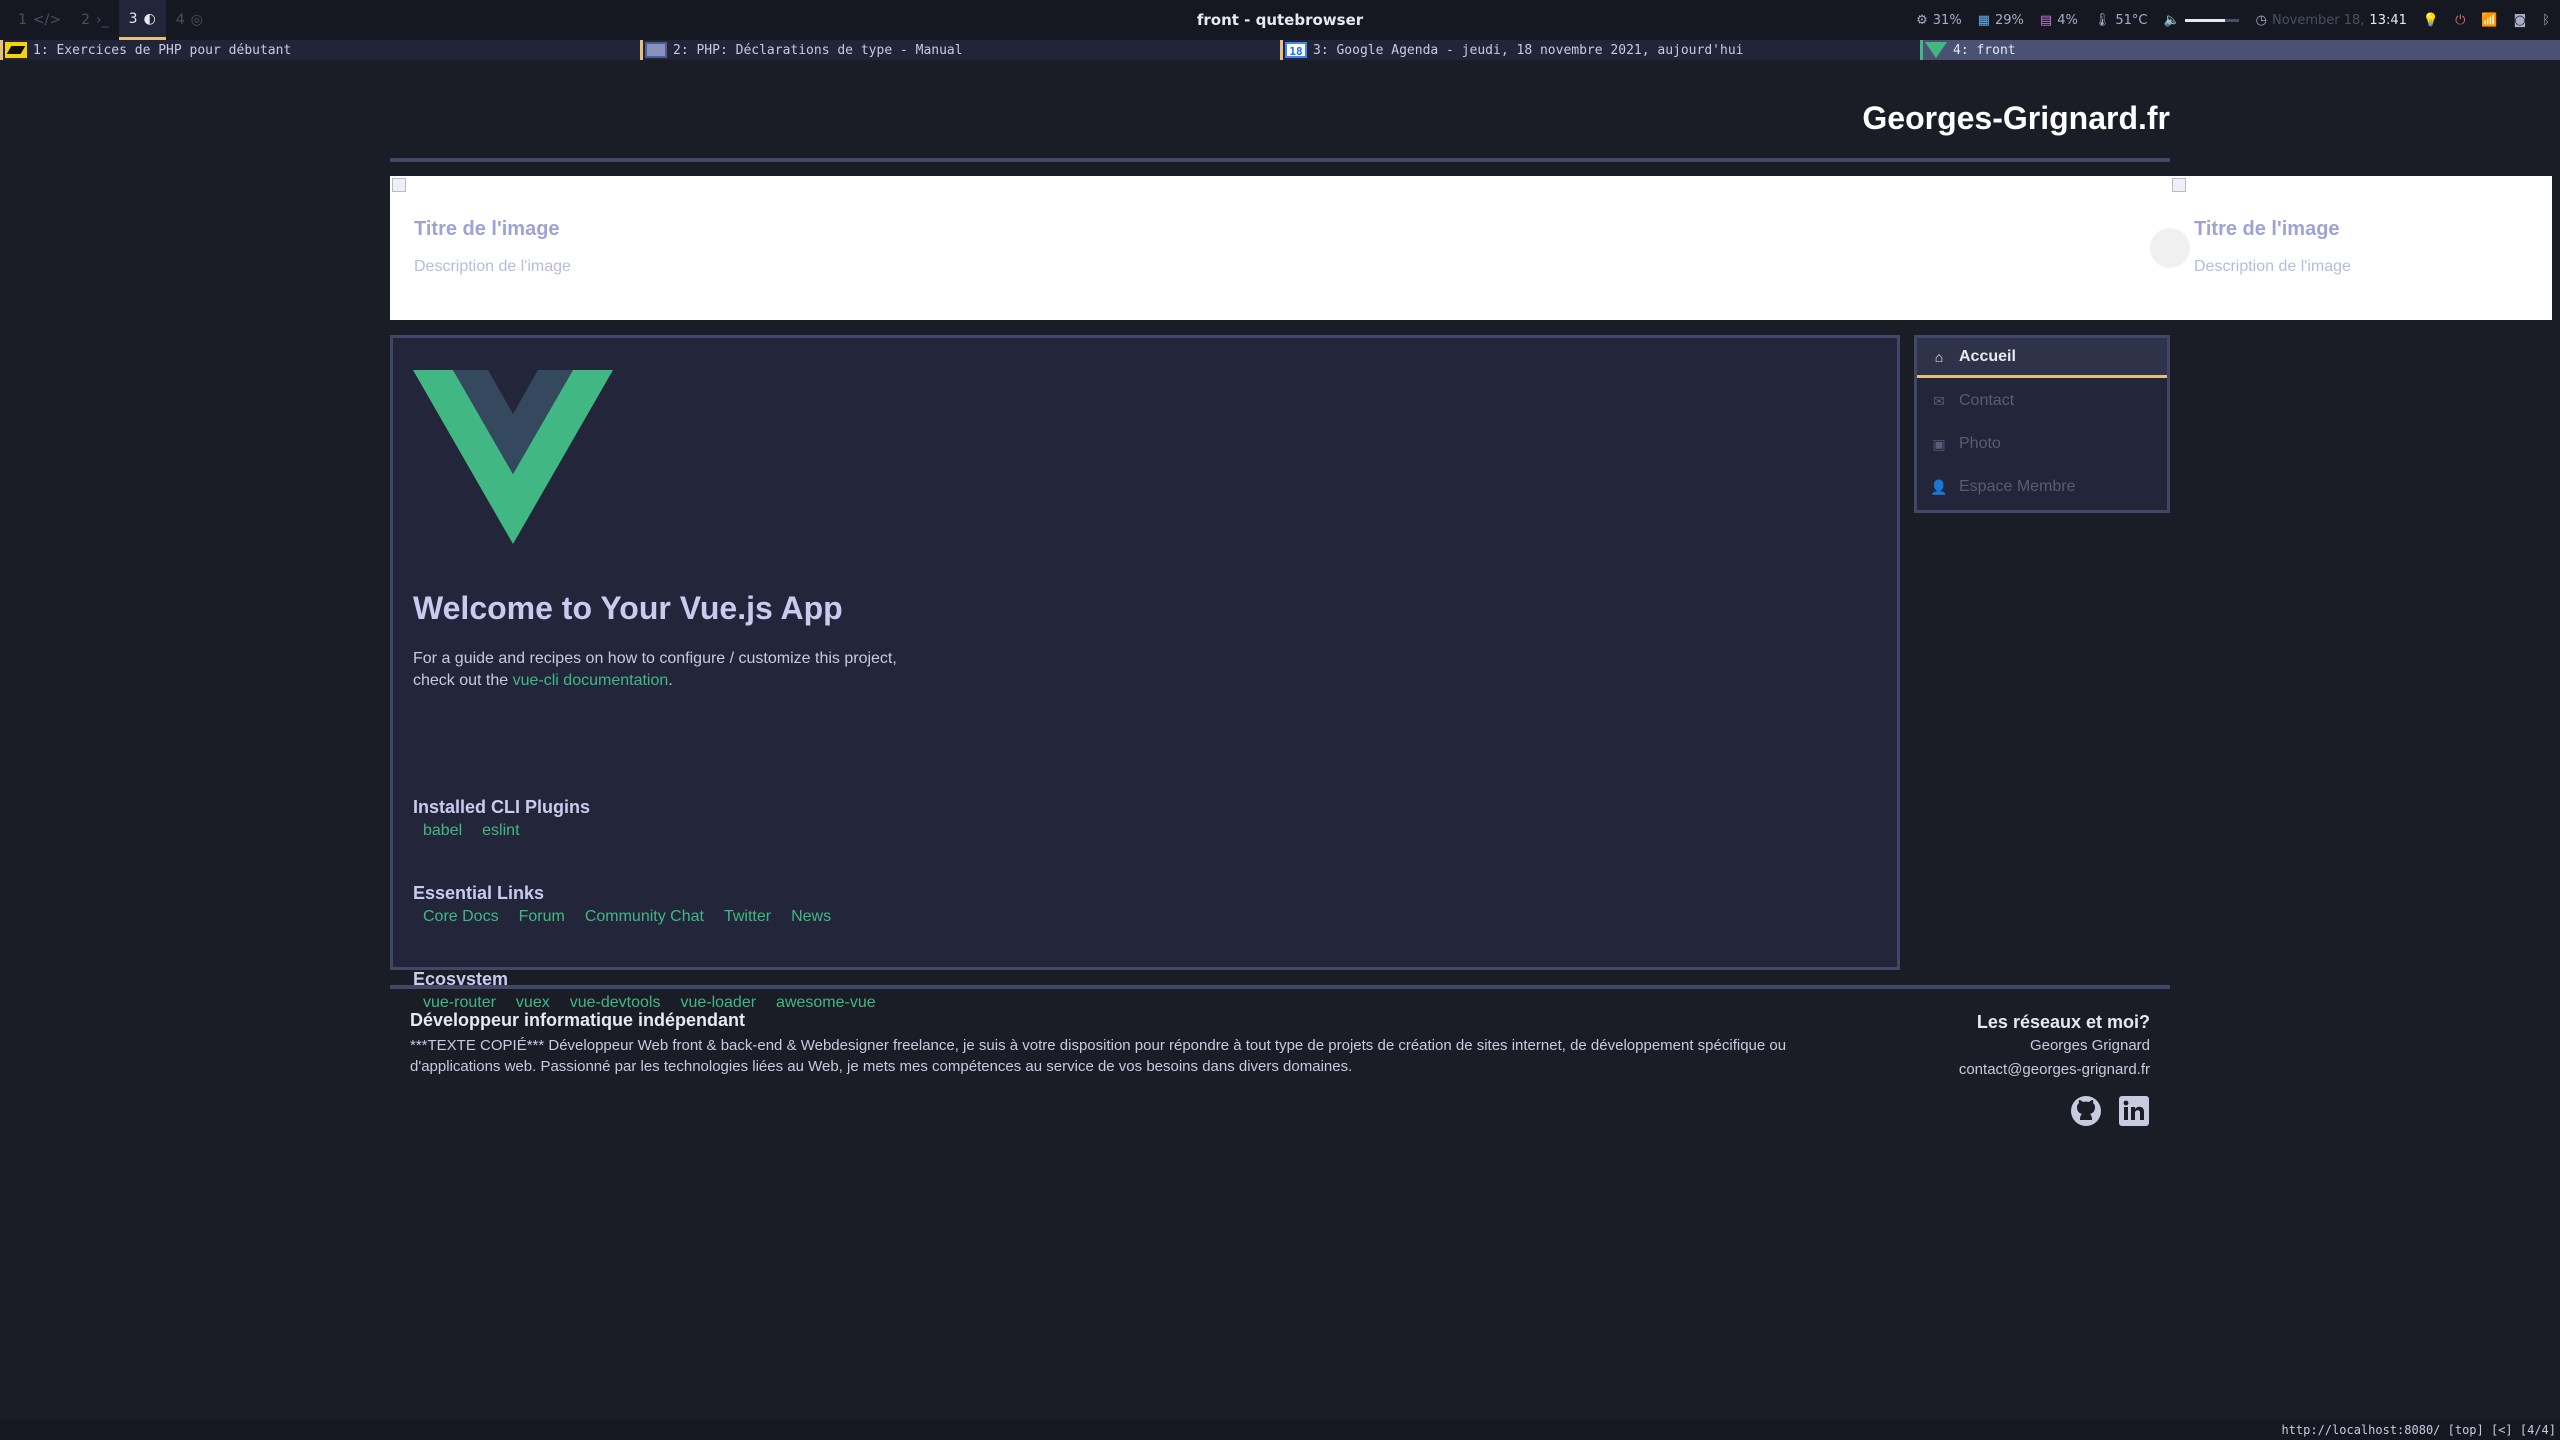  What do you see at coordinates (1922, 20) in the screenshot?
I see `cpu-icon: ⚙` at bounding box center [1922, 20].